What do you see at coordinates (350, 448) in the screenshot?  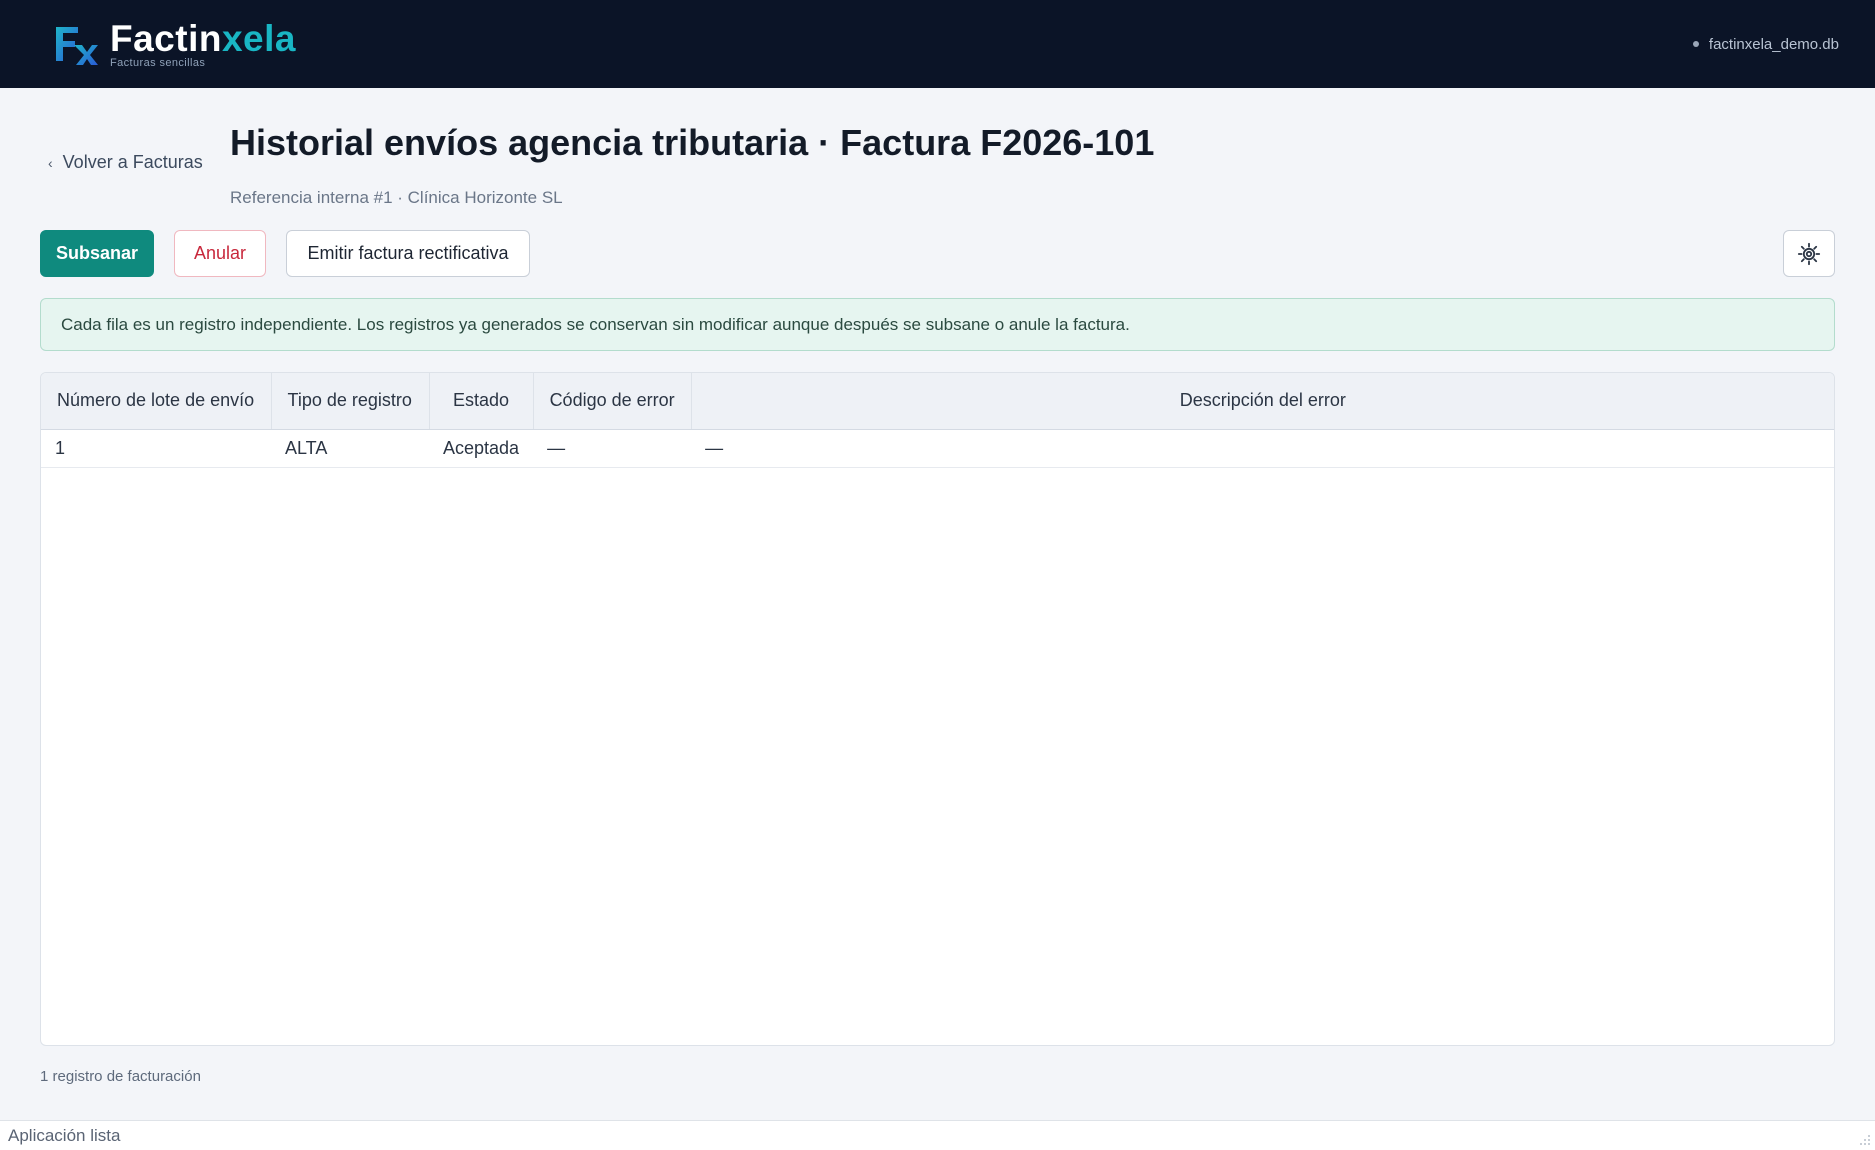 I see `cell-tipo: ALTA` at bounding box center [350, 448].